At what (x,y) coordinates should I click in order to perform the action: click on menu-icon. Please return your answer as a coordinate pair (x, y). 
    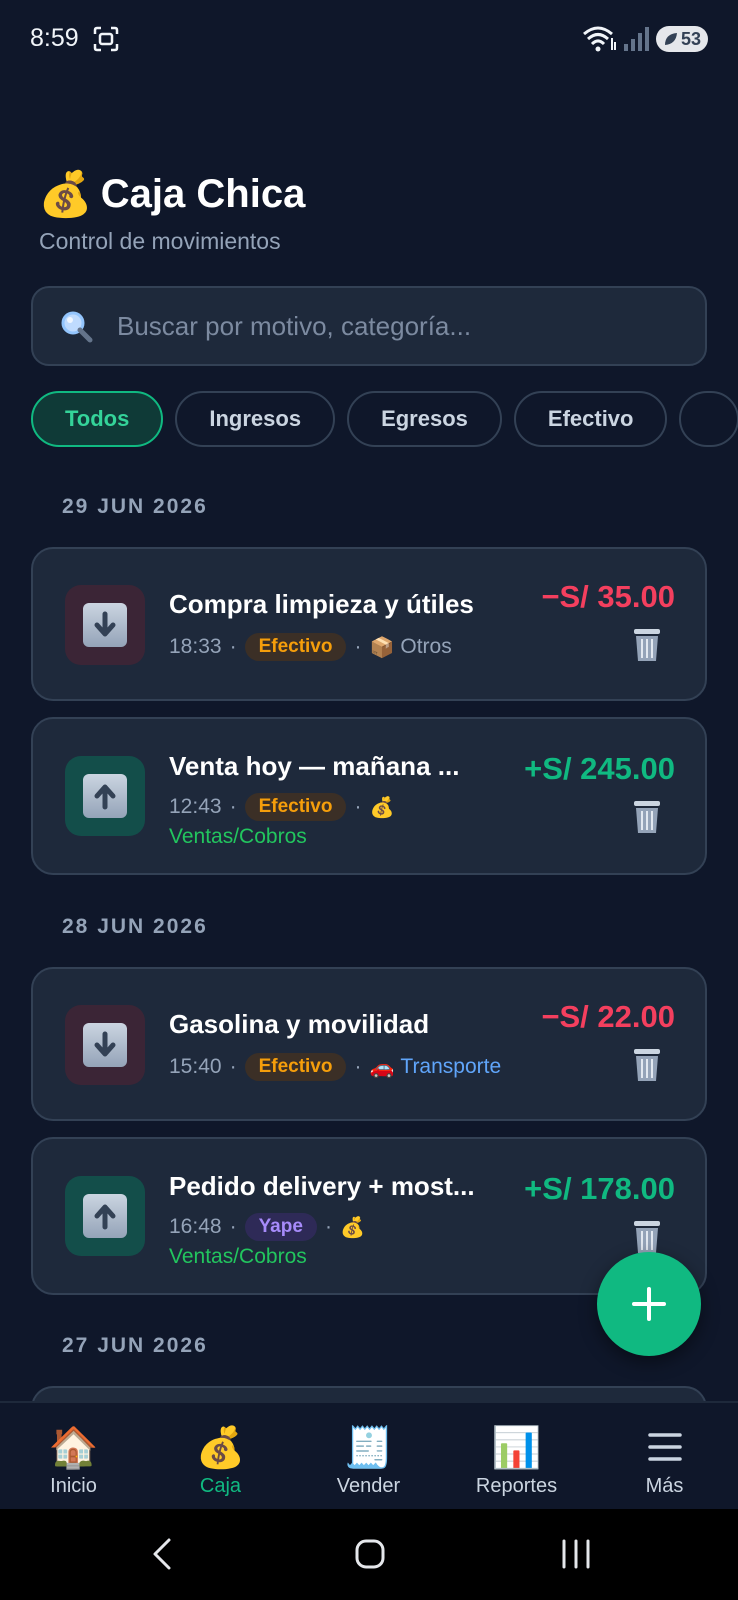
    Looking at the image, I should click on (664, 1447).